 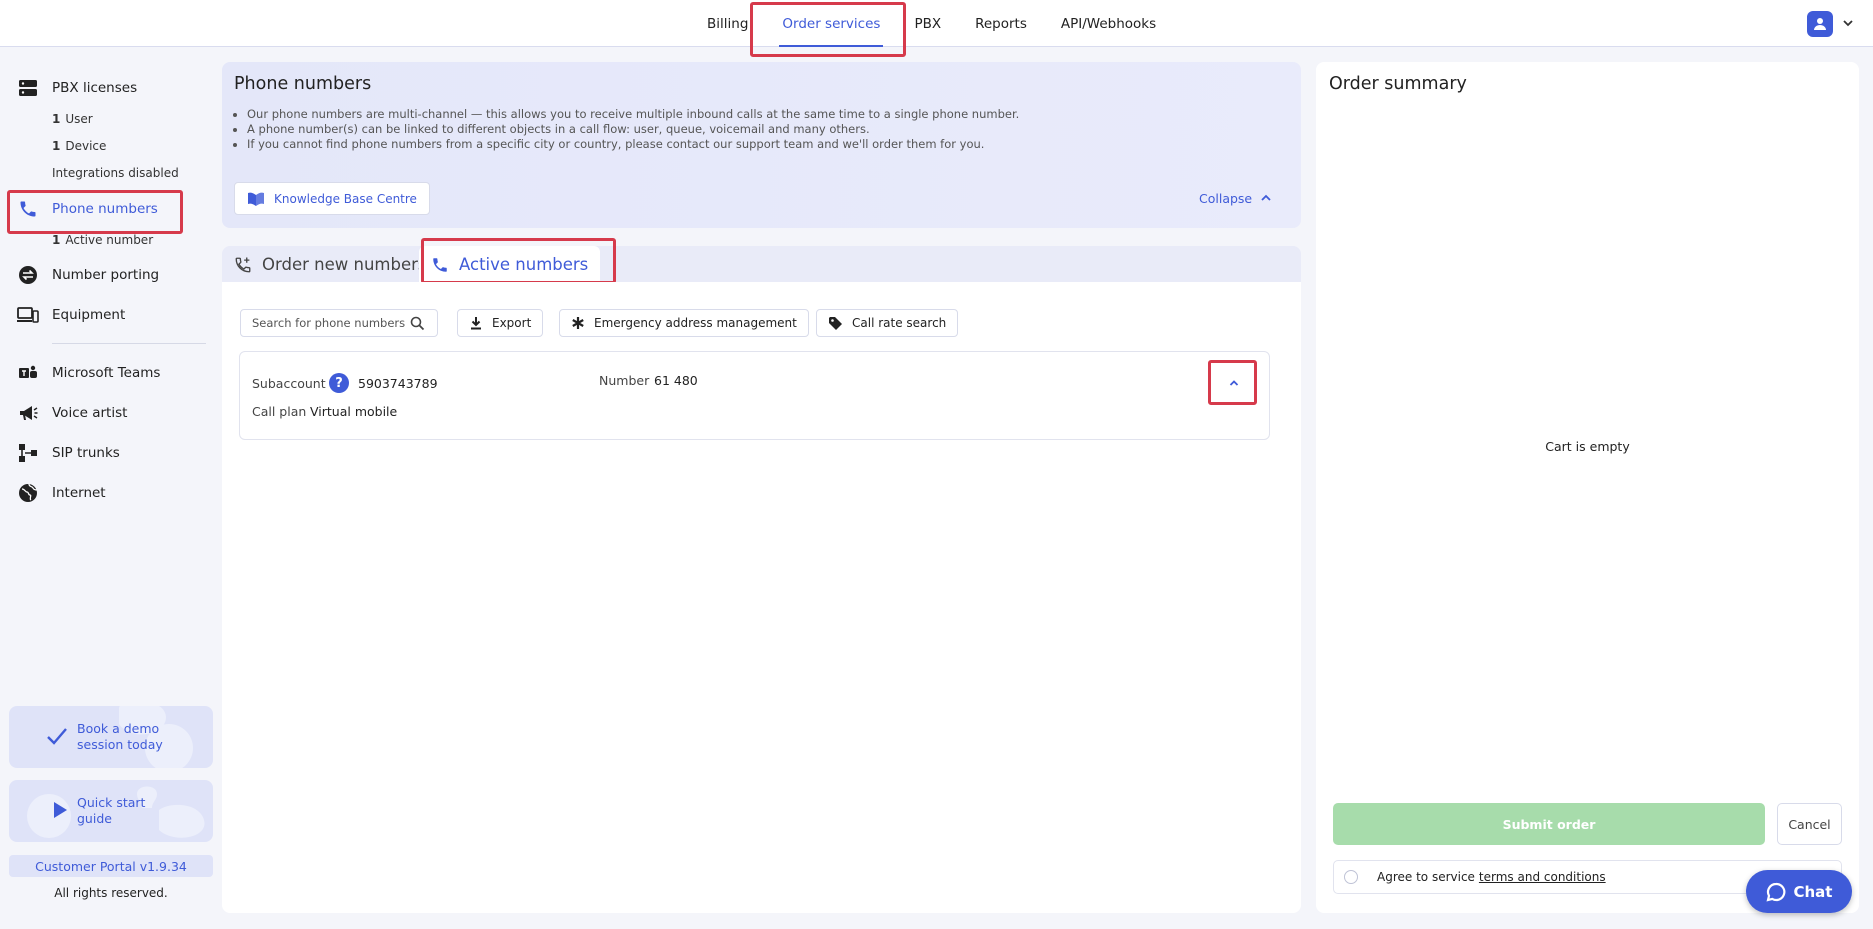 I want to click on sidebar-item-label: SIP trunks, so click(x=86, y=453).